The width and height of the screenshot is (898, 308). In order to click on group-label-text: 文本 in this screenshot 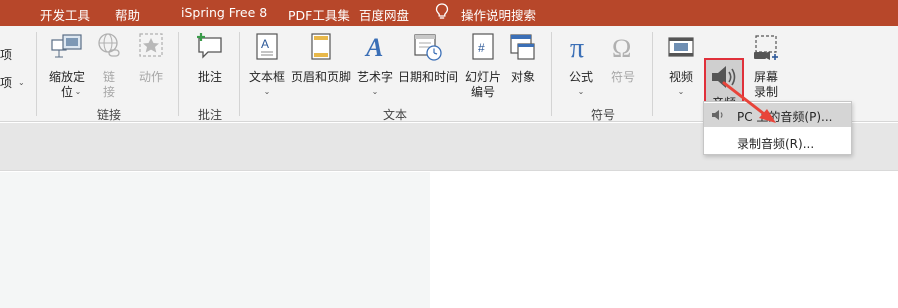, I will do `click(394, 115)`.